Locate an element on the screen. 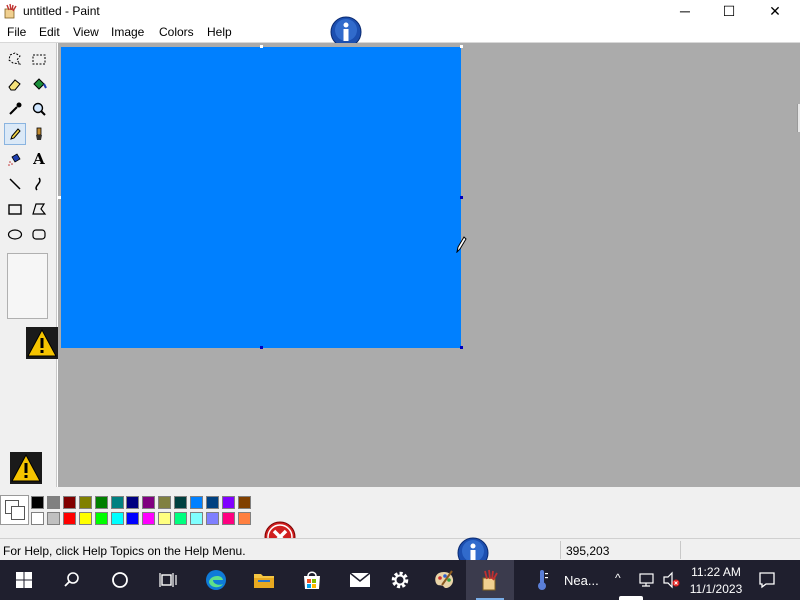 The image size is (800, 600). taskbar-paint-palette is located at coordinates (444, 580).